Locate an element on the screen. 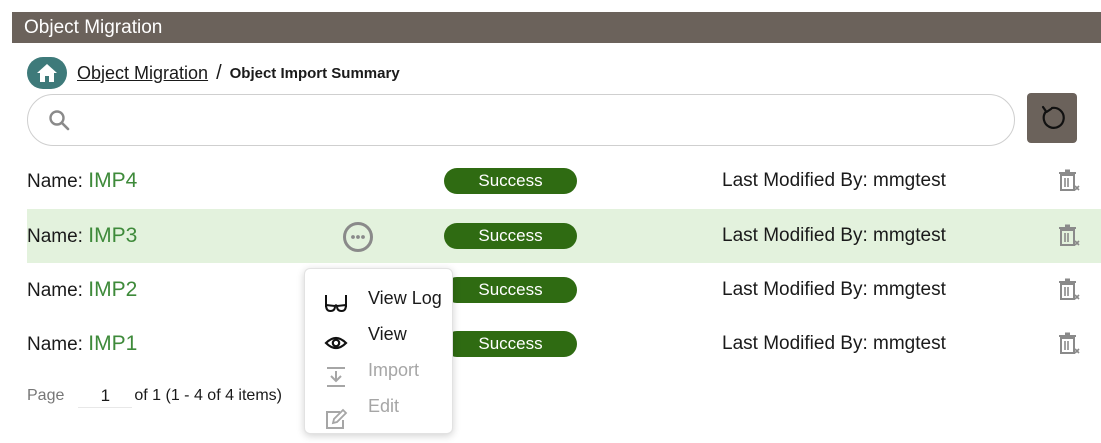 This screenshot has width=1101, height=443. row-name: Name: IMP4 is located at coordinates (82, 181).